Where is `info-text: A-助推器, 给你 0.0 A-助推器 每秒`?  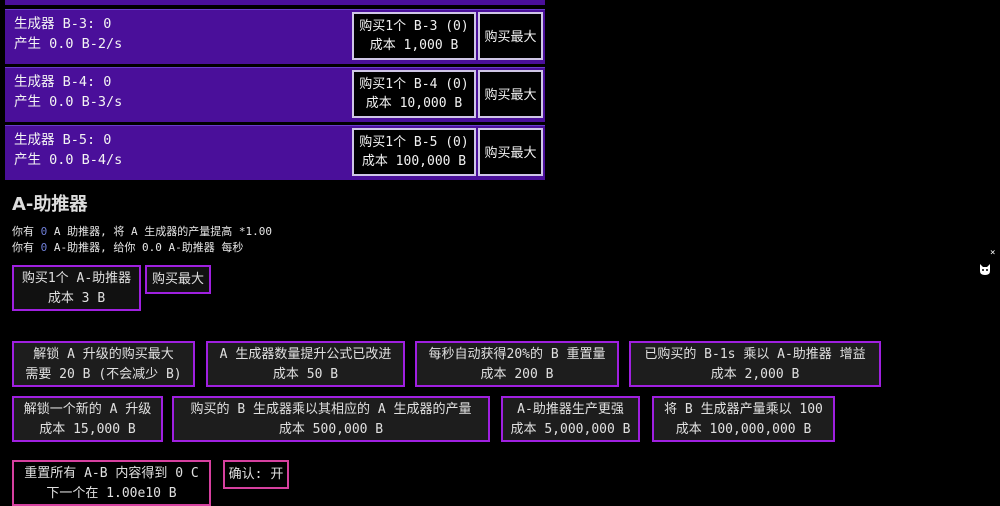
info-text: A-助推器, 给你 0.0 A-助推器 每秒 is located at coordinates (145, 247).